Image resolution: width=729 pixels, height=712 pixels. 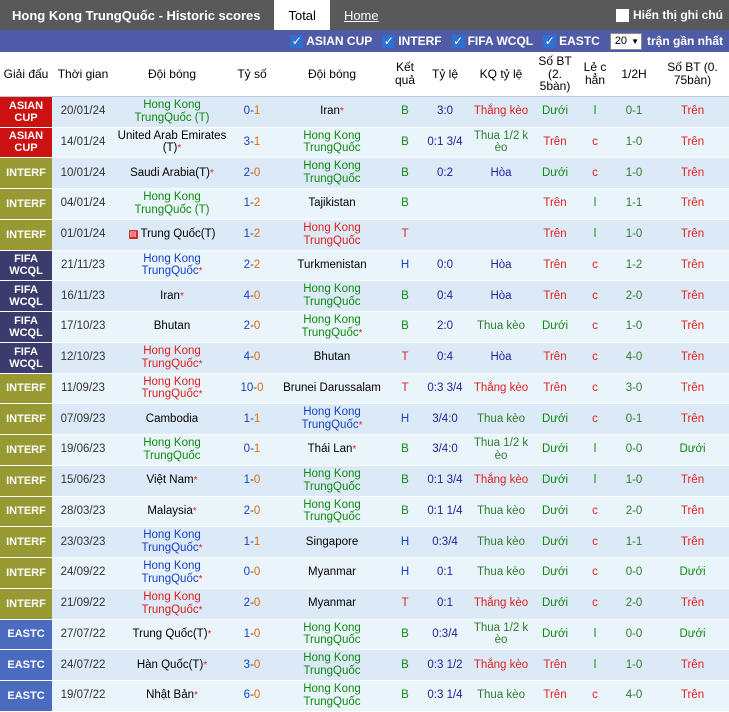 What do you see at coordinates (622, 15) in the screenshot?
I see `checkbox-unchecked-icon` at bounding box center [622, 15].